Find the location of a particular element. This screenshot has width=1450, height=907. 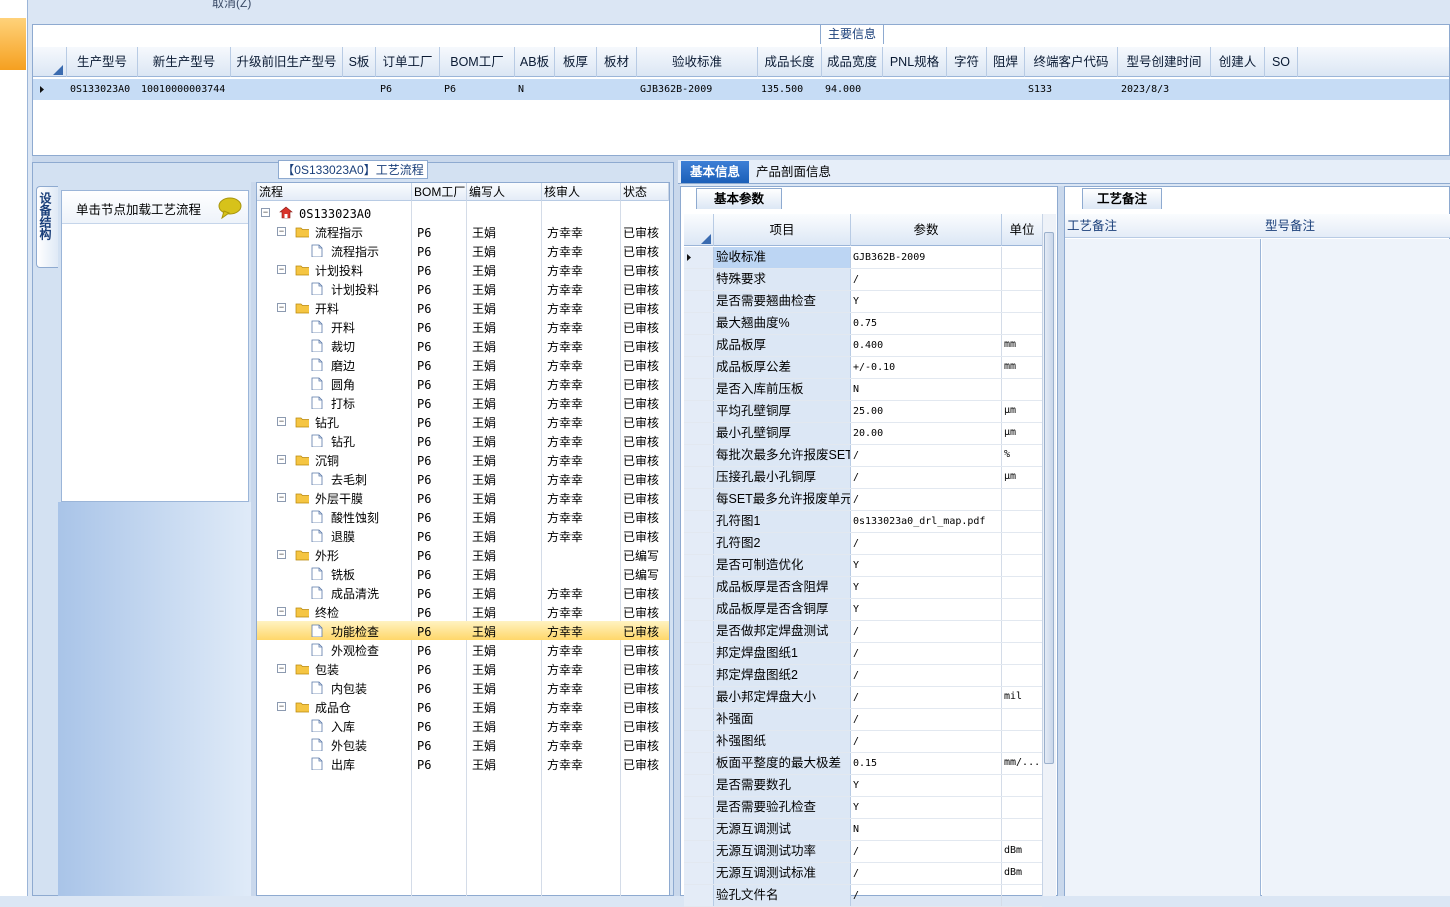

param-value: 25.00 is located at coordinates (926, 411).